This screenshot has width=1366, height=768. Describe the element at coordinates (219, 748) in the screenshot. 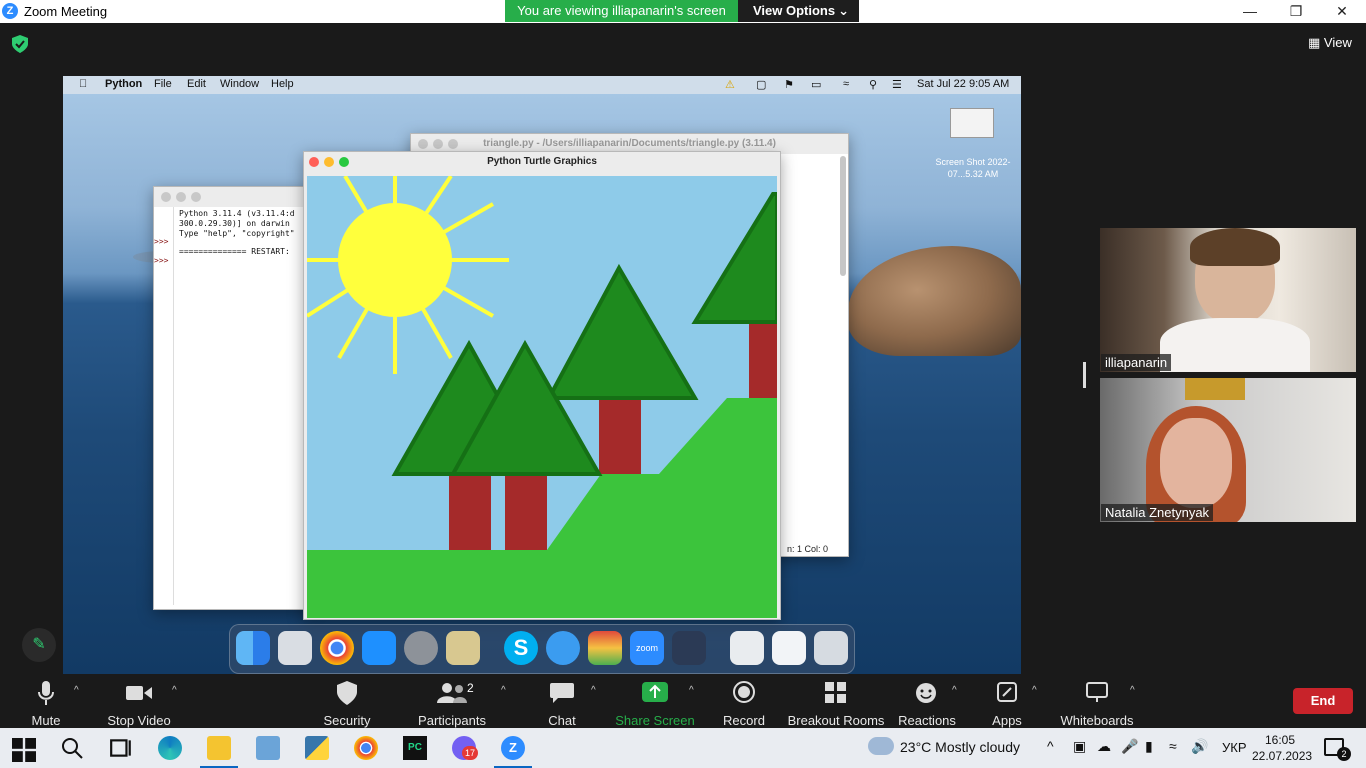

I see `file-explorer-icon` at that location.